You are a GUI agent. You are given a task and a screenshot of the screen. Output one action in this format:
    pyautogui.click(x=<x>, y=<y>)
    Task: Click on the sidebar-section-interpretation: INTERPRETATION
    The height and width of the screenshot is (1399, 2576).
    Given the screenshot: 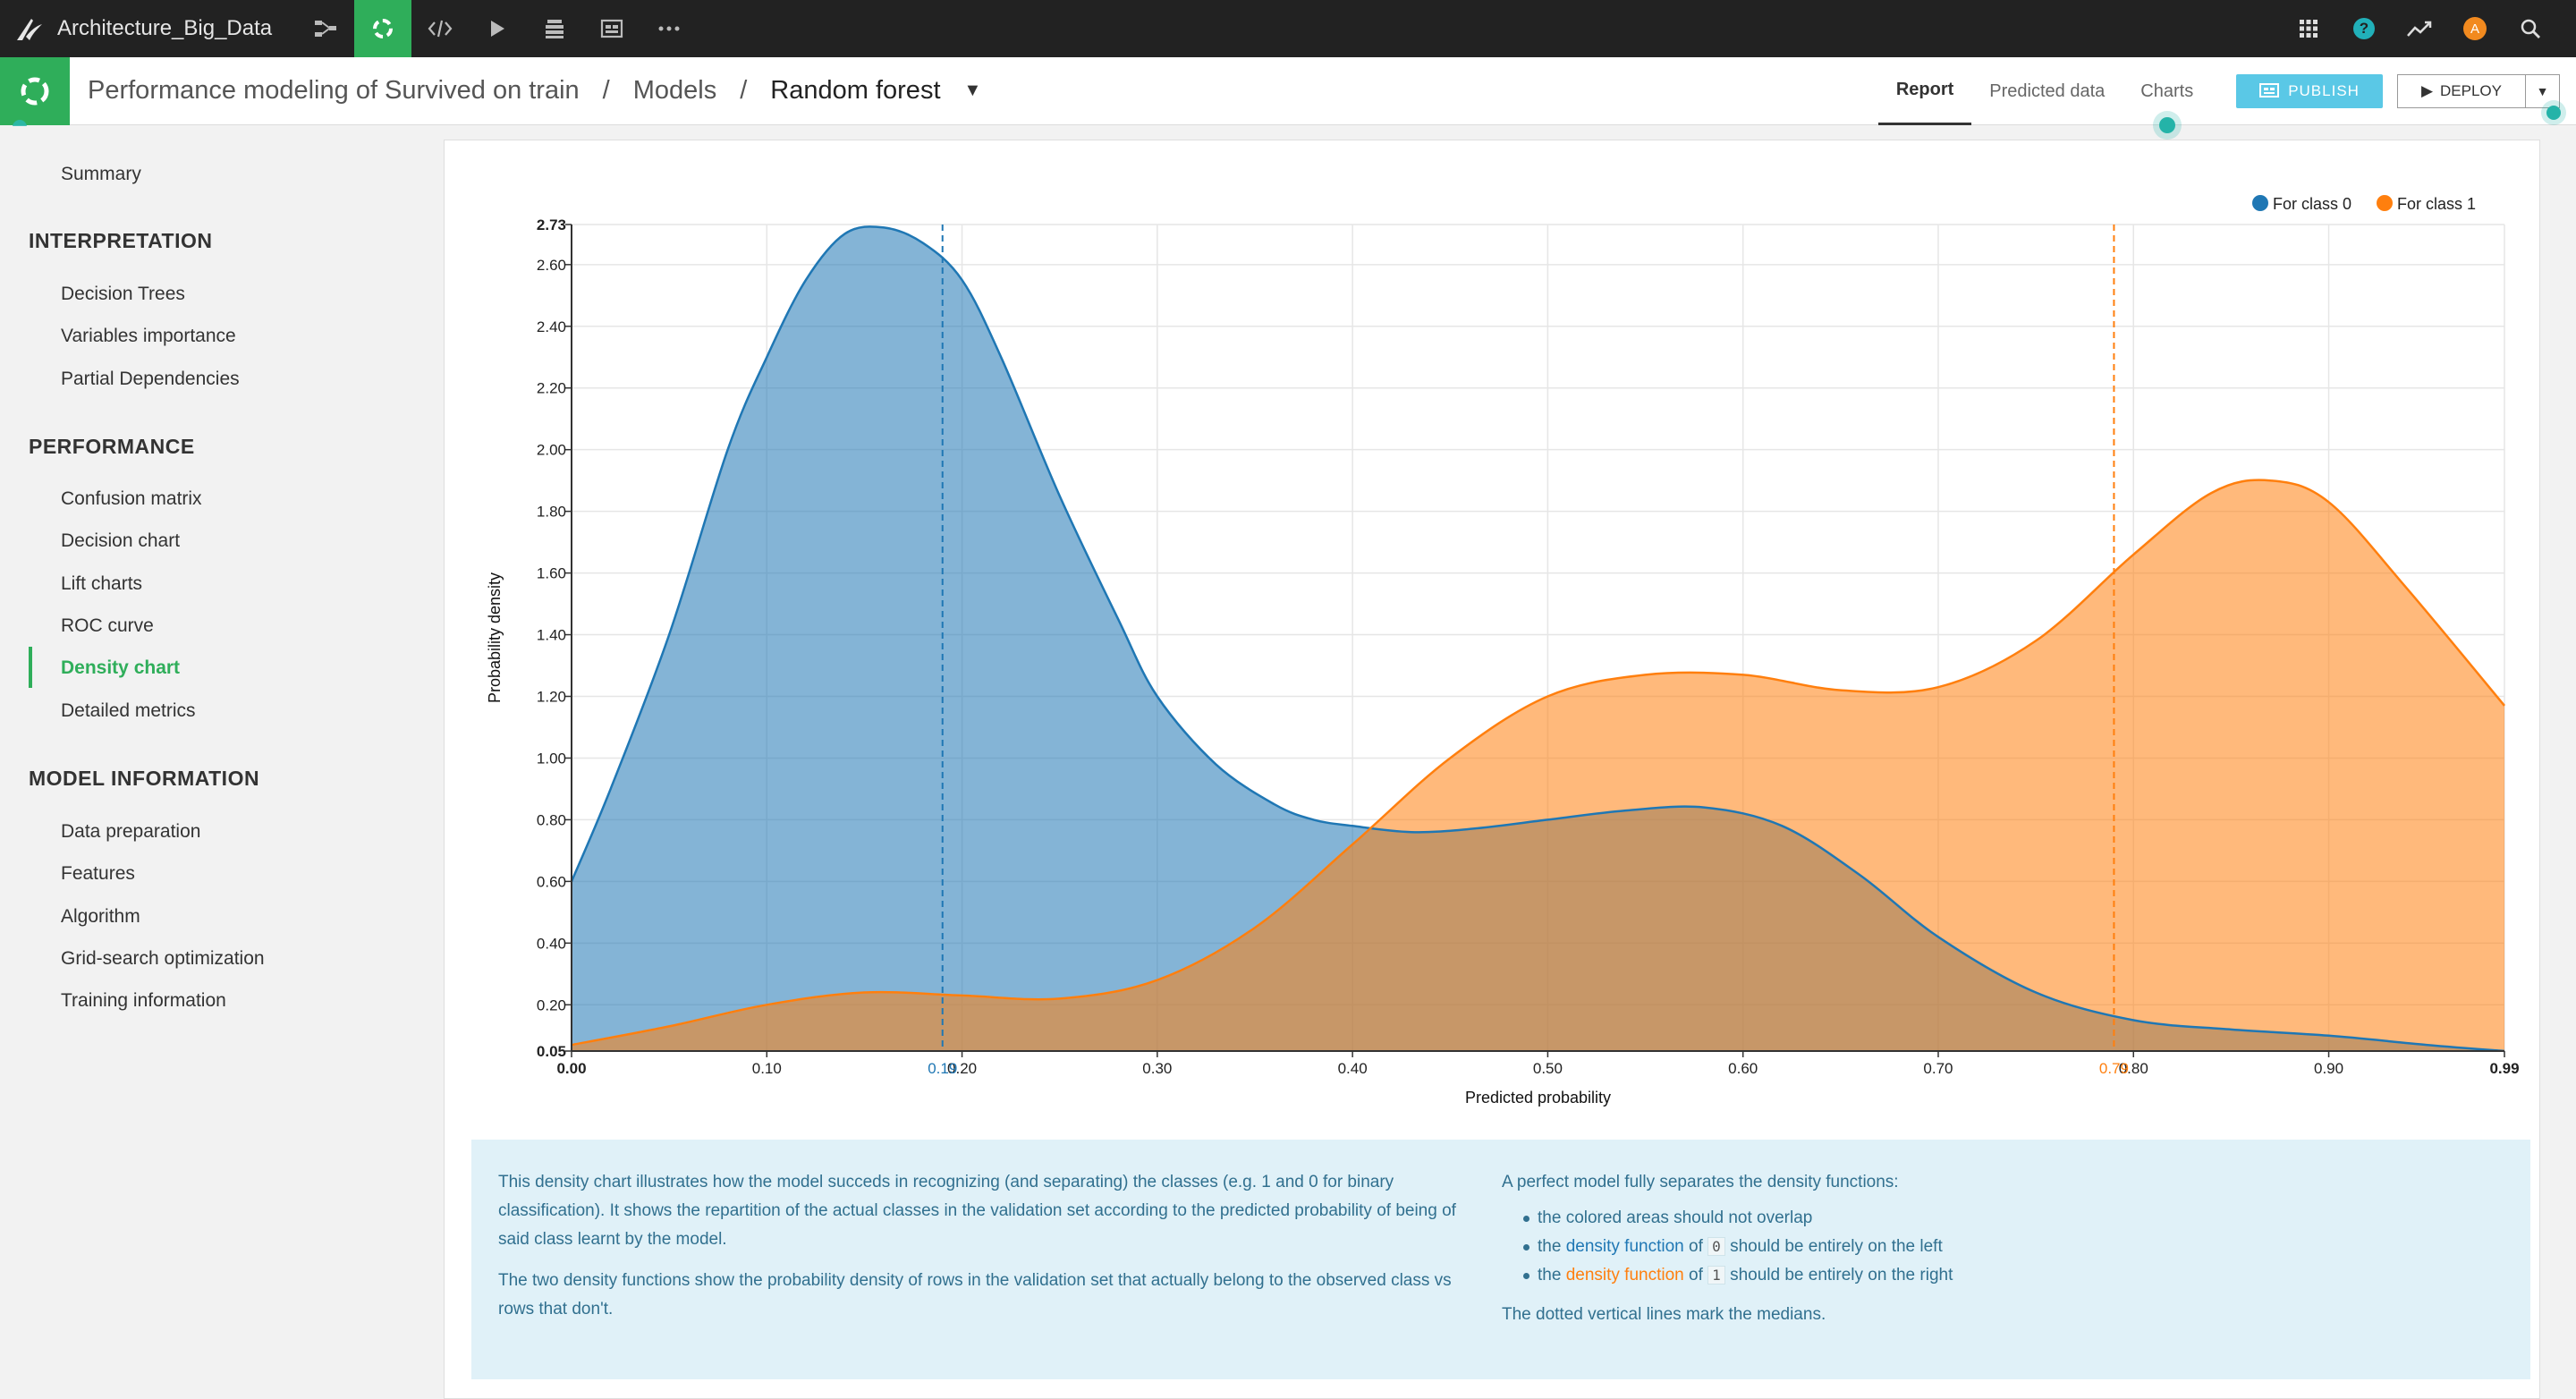 What is the action you would take?
    pyautogui.click(x=121, y=241)
    